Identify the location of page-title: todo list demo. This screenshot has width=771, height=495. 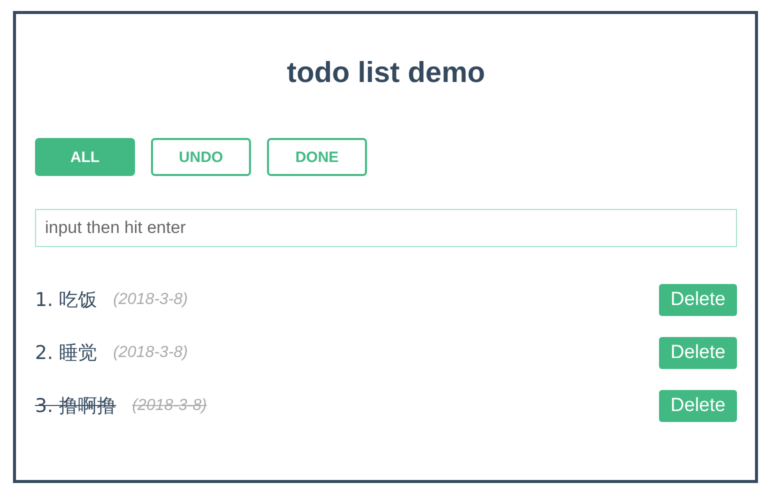
(386, 73).